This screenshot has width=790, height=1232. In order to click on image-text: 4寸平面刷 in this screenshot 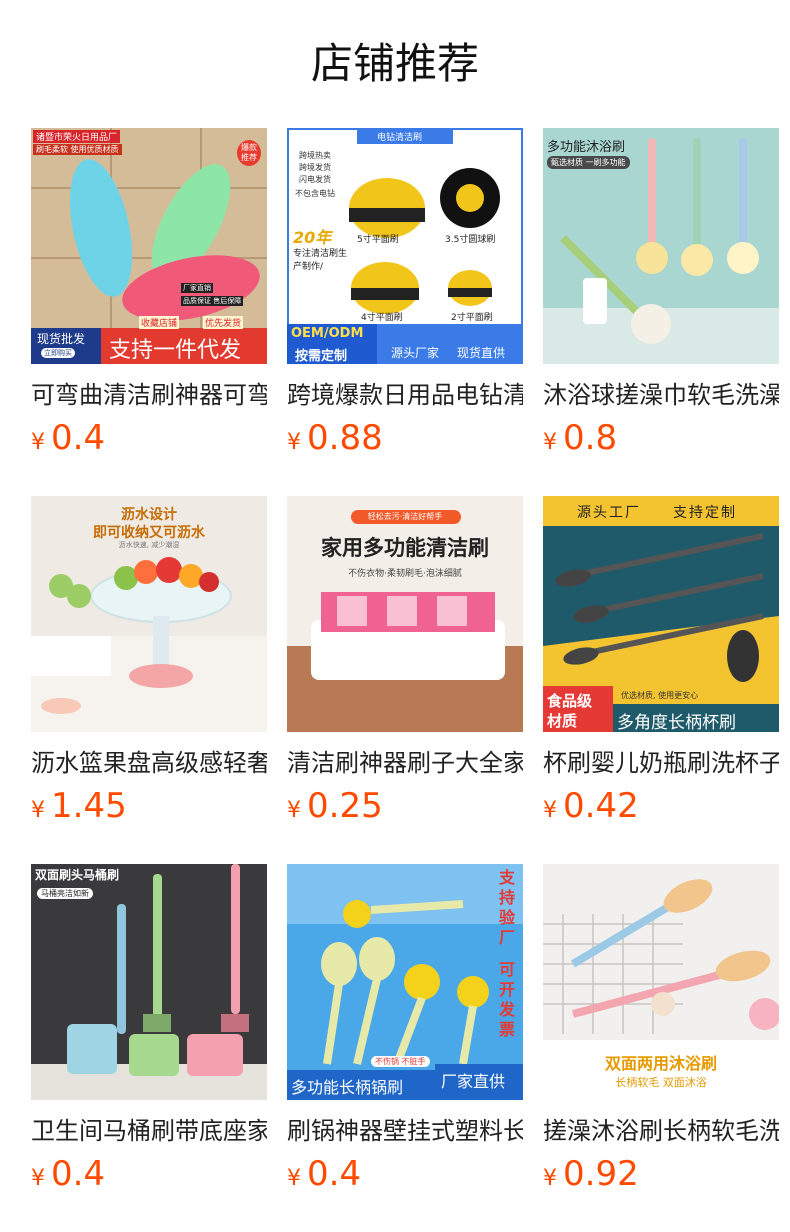, I will do `click(382, 318)`.